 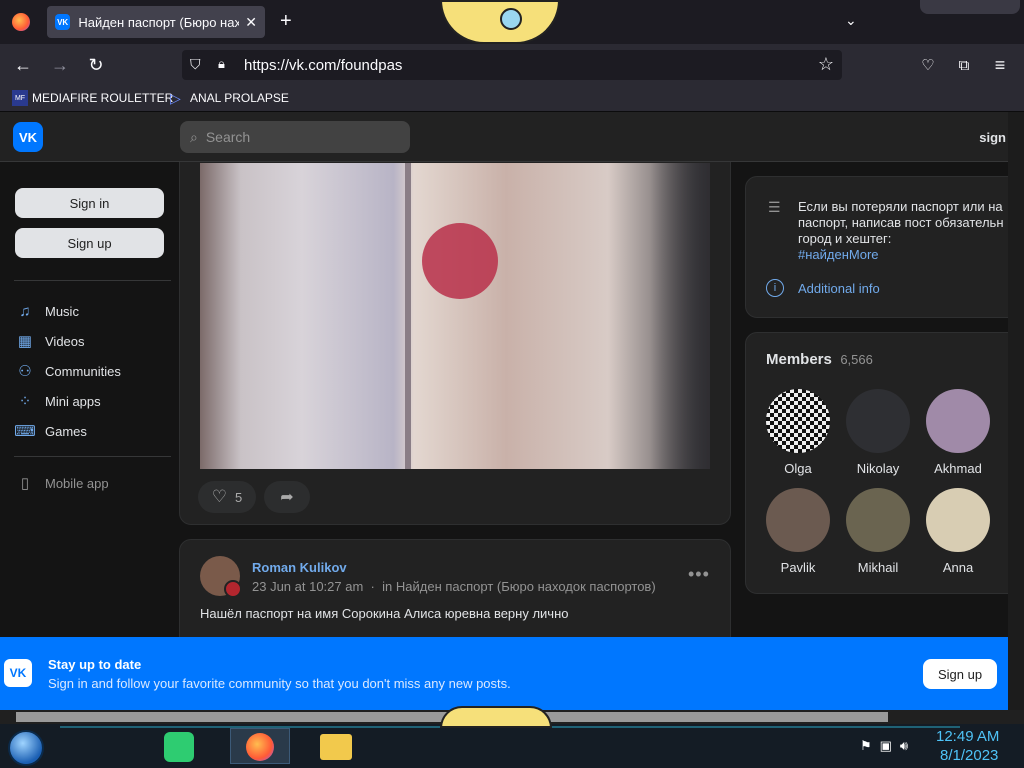 What do you see at coordinates (969, 755) in the screenshot?
I see `clock-date: 8/1/2023` at bounding box center [969, 755].